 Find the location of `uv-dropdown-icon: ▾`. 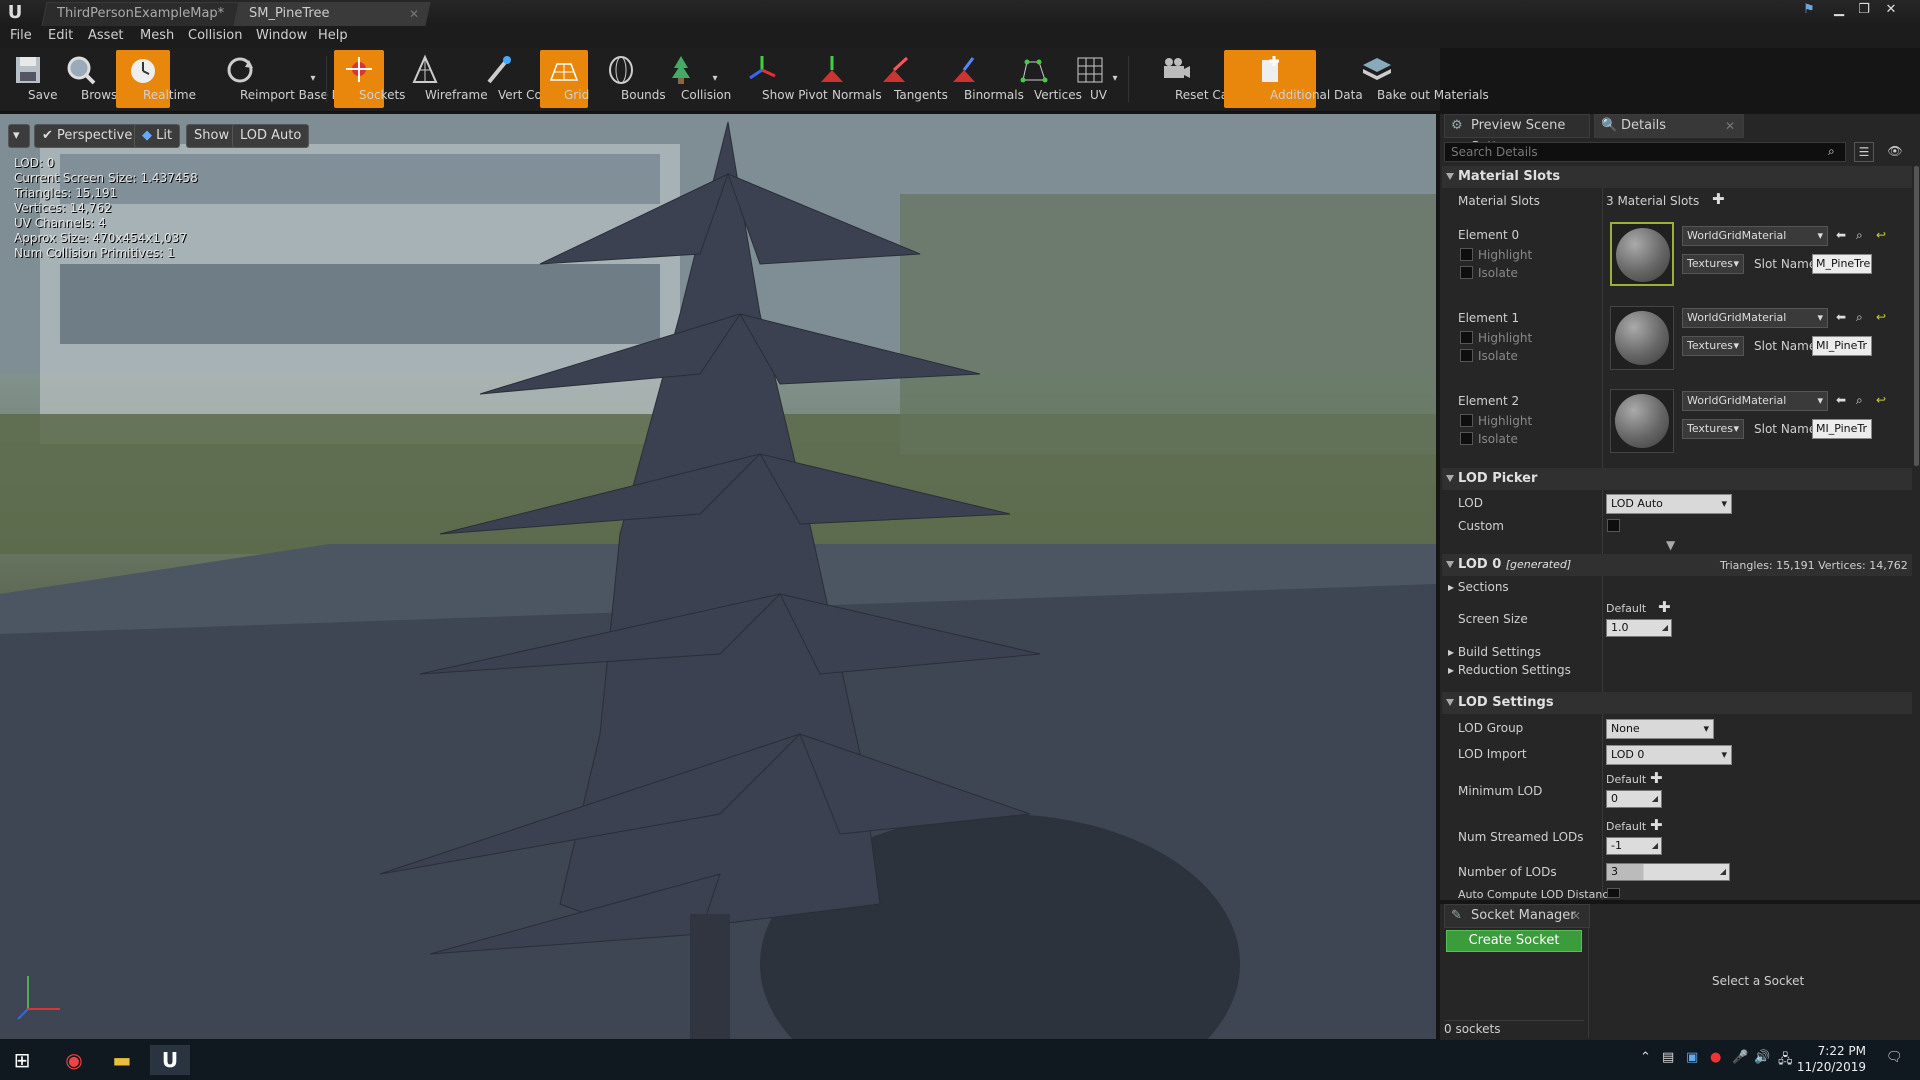

uv-dropdown-icon: ▾ is located at coordinates (1115, 79).